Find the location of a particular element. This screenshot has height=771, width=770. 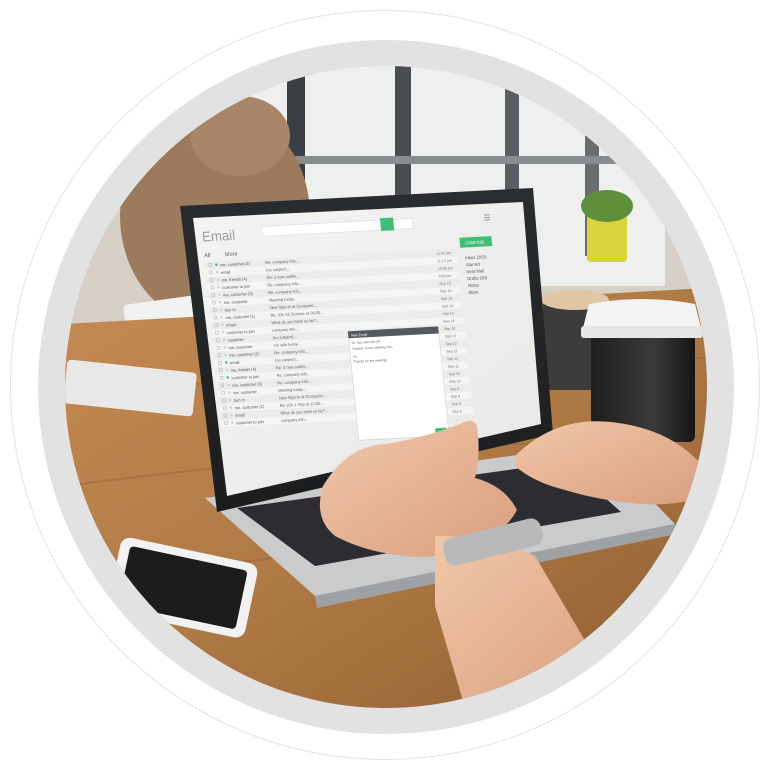

email-search-button is located at coordinates (387, 224).